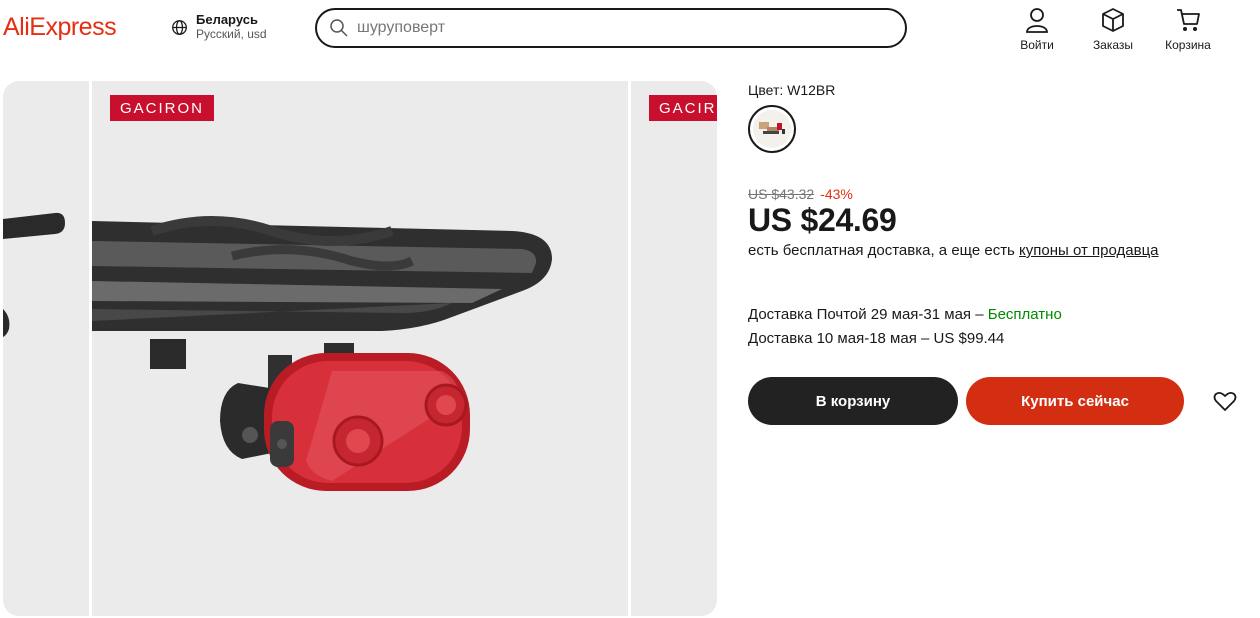 The width and height of the screenshot is (1260, 618). I want to click on gallery-slide-previous, so click(46, 348).